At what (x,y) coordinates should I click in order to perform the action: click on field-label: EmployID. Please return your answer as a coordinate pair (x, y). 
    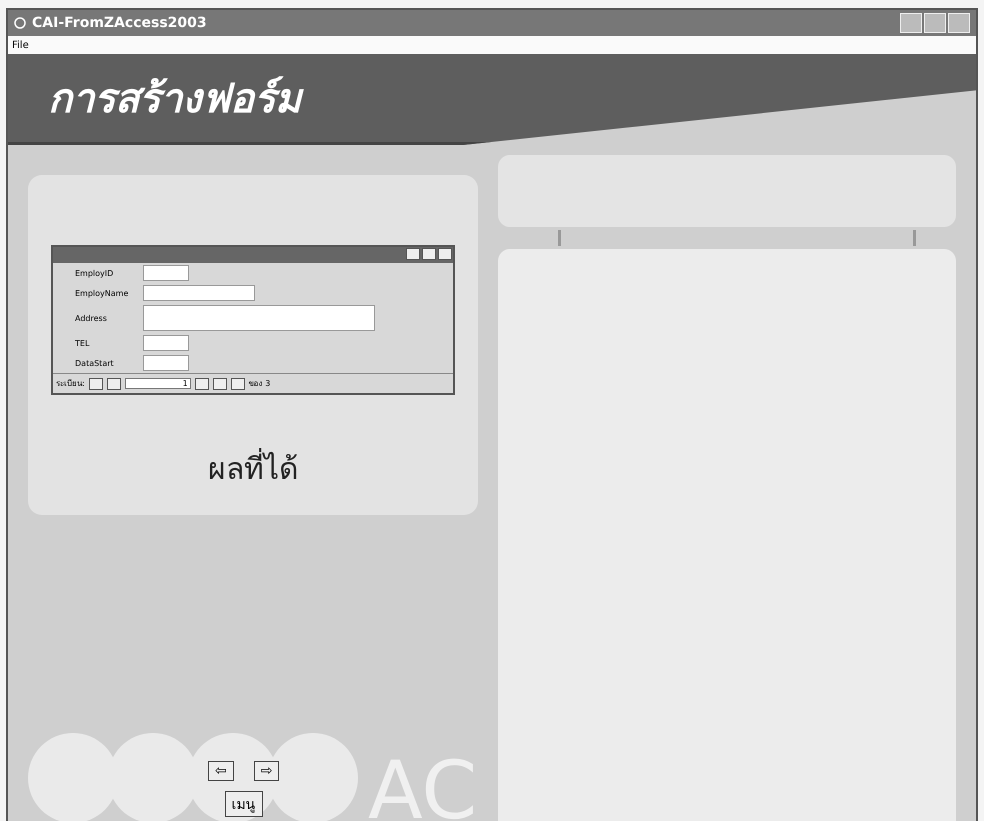
    Looking at the image, I should click on (94, 273).